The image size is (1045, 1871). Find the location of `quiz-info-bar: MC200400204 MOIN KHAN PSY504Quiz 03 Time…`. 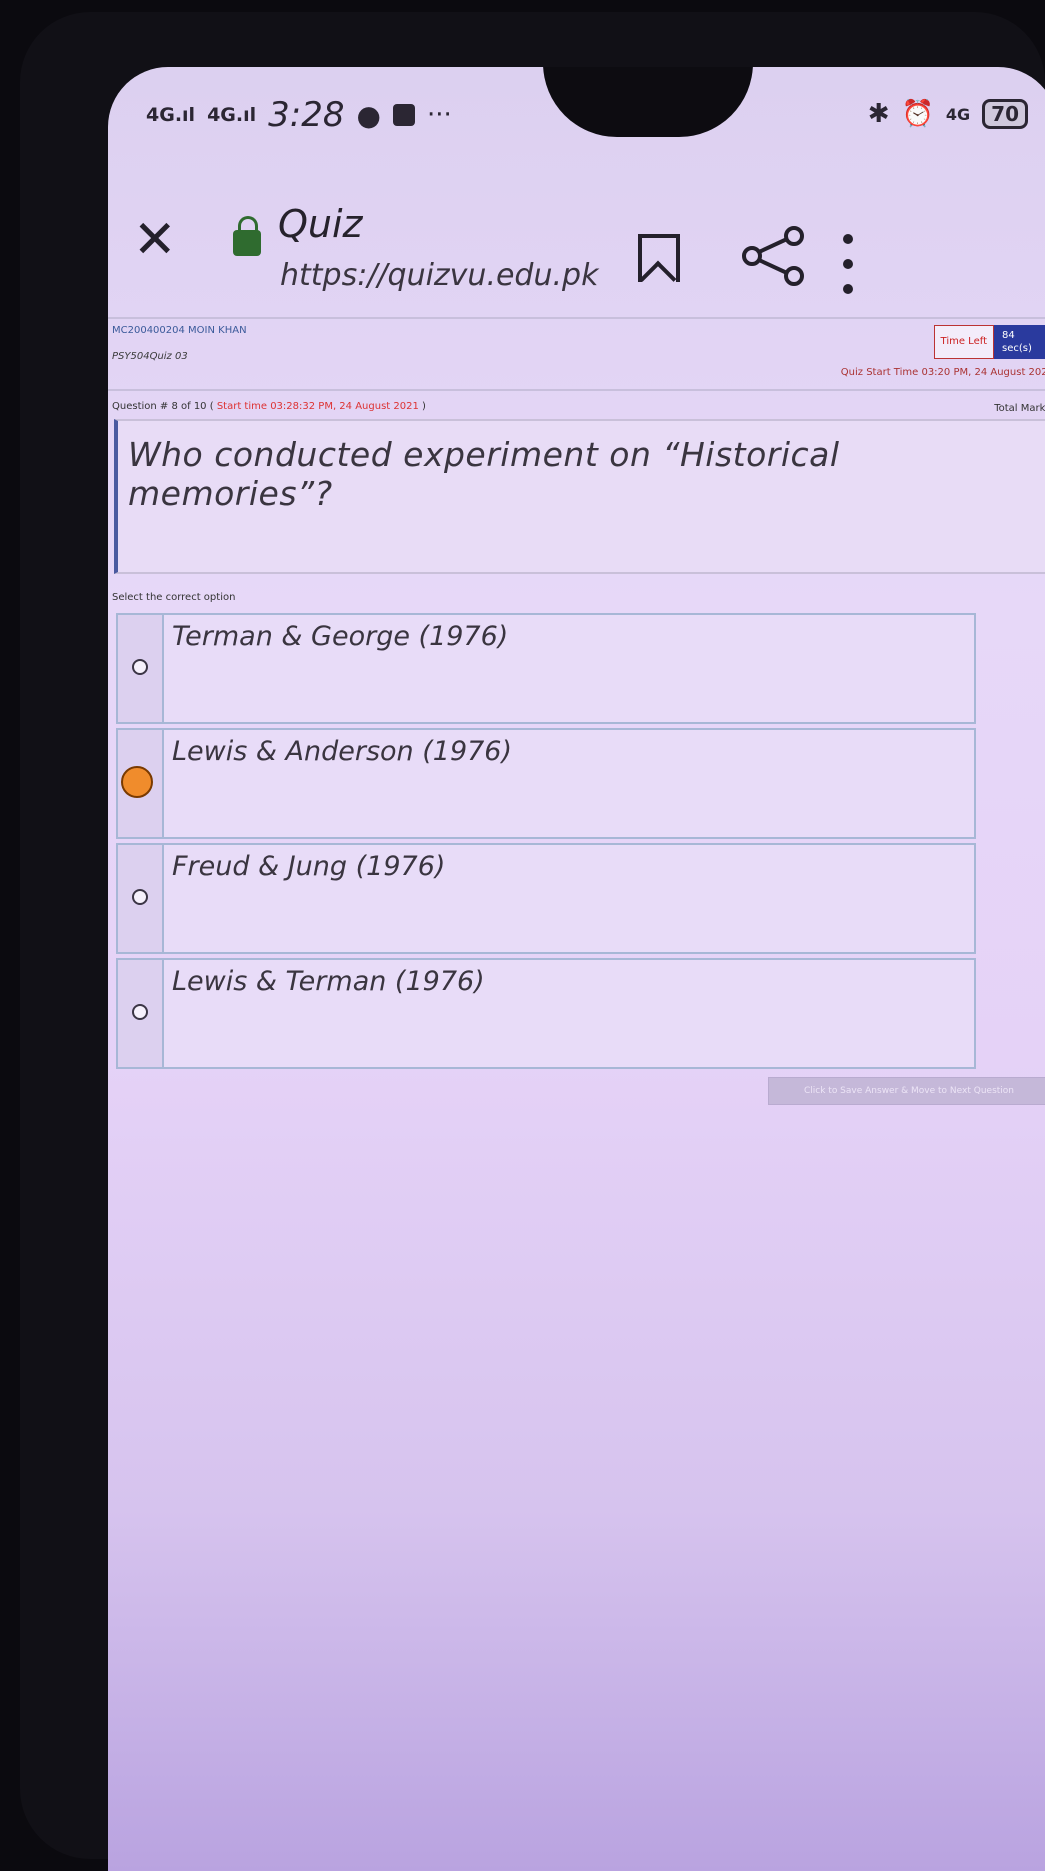

quiz-info-bar: MC200400204 MOIN KHAN PSY504Quiz 03 Time… is located at coordinates (576, 354).